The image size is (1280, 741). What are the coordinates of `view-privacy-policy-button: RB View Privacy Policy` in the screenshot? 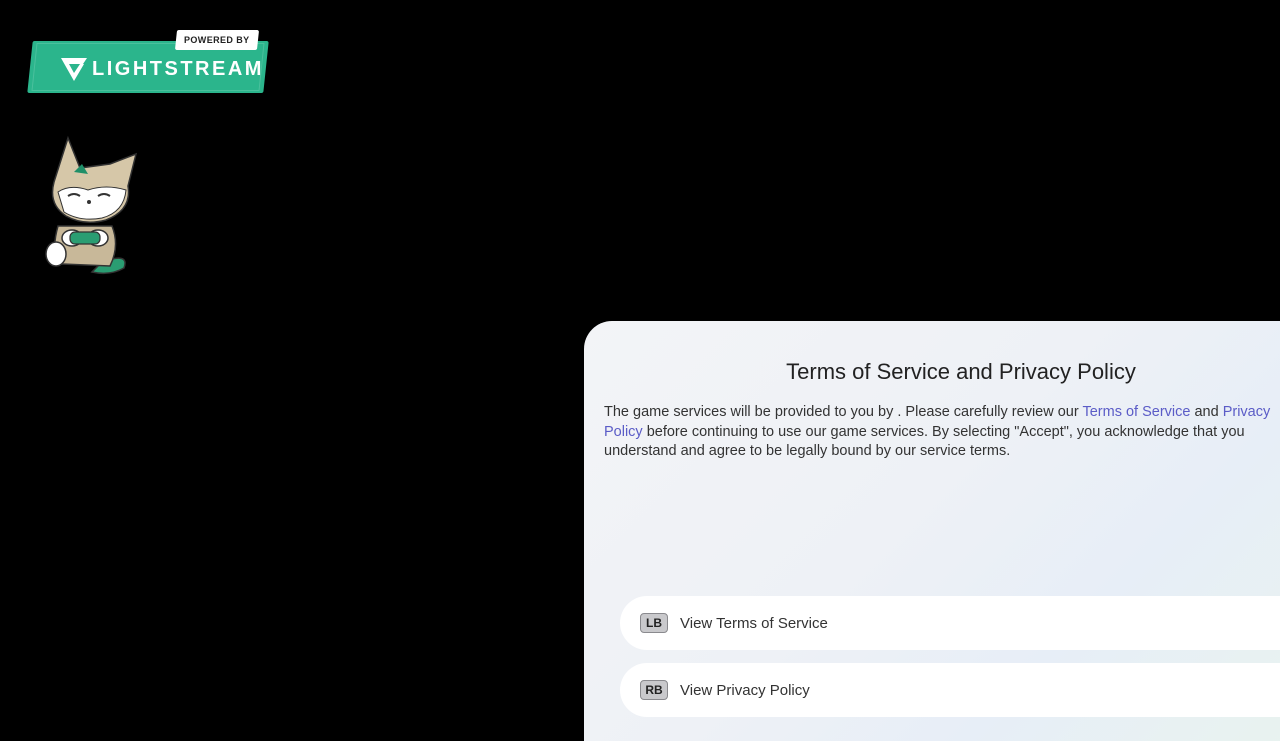 It's located at (950, 690).